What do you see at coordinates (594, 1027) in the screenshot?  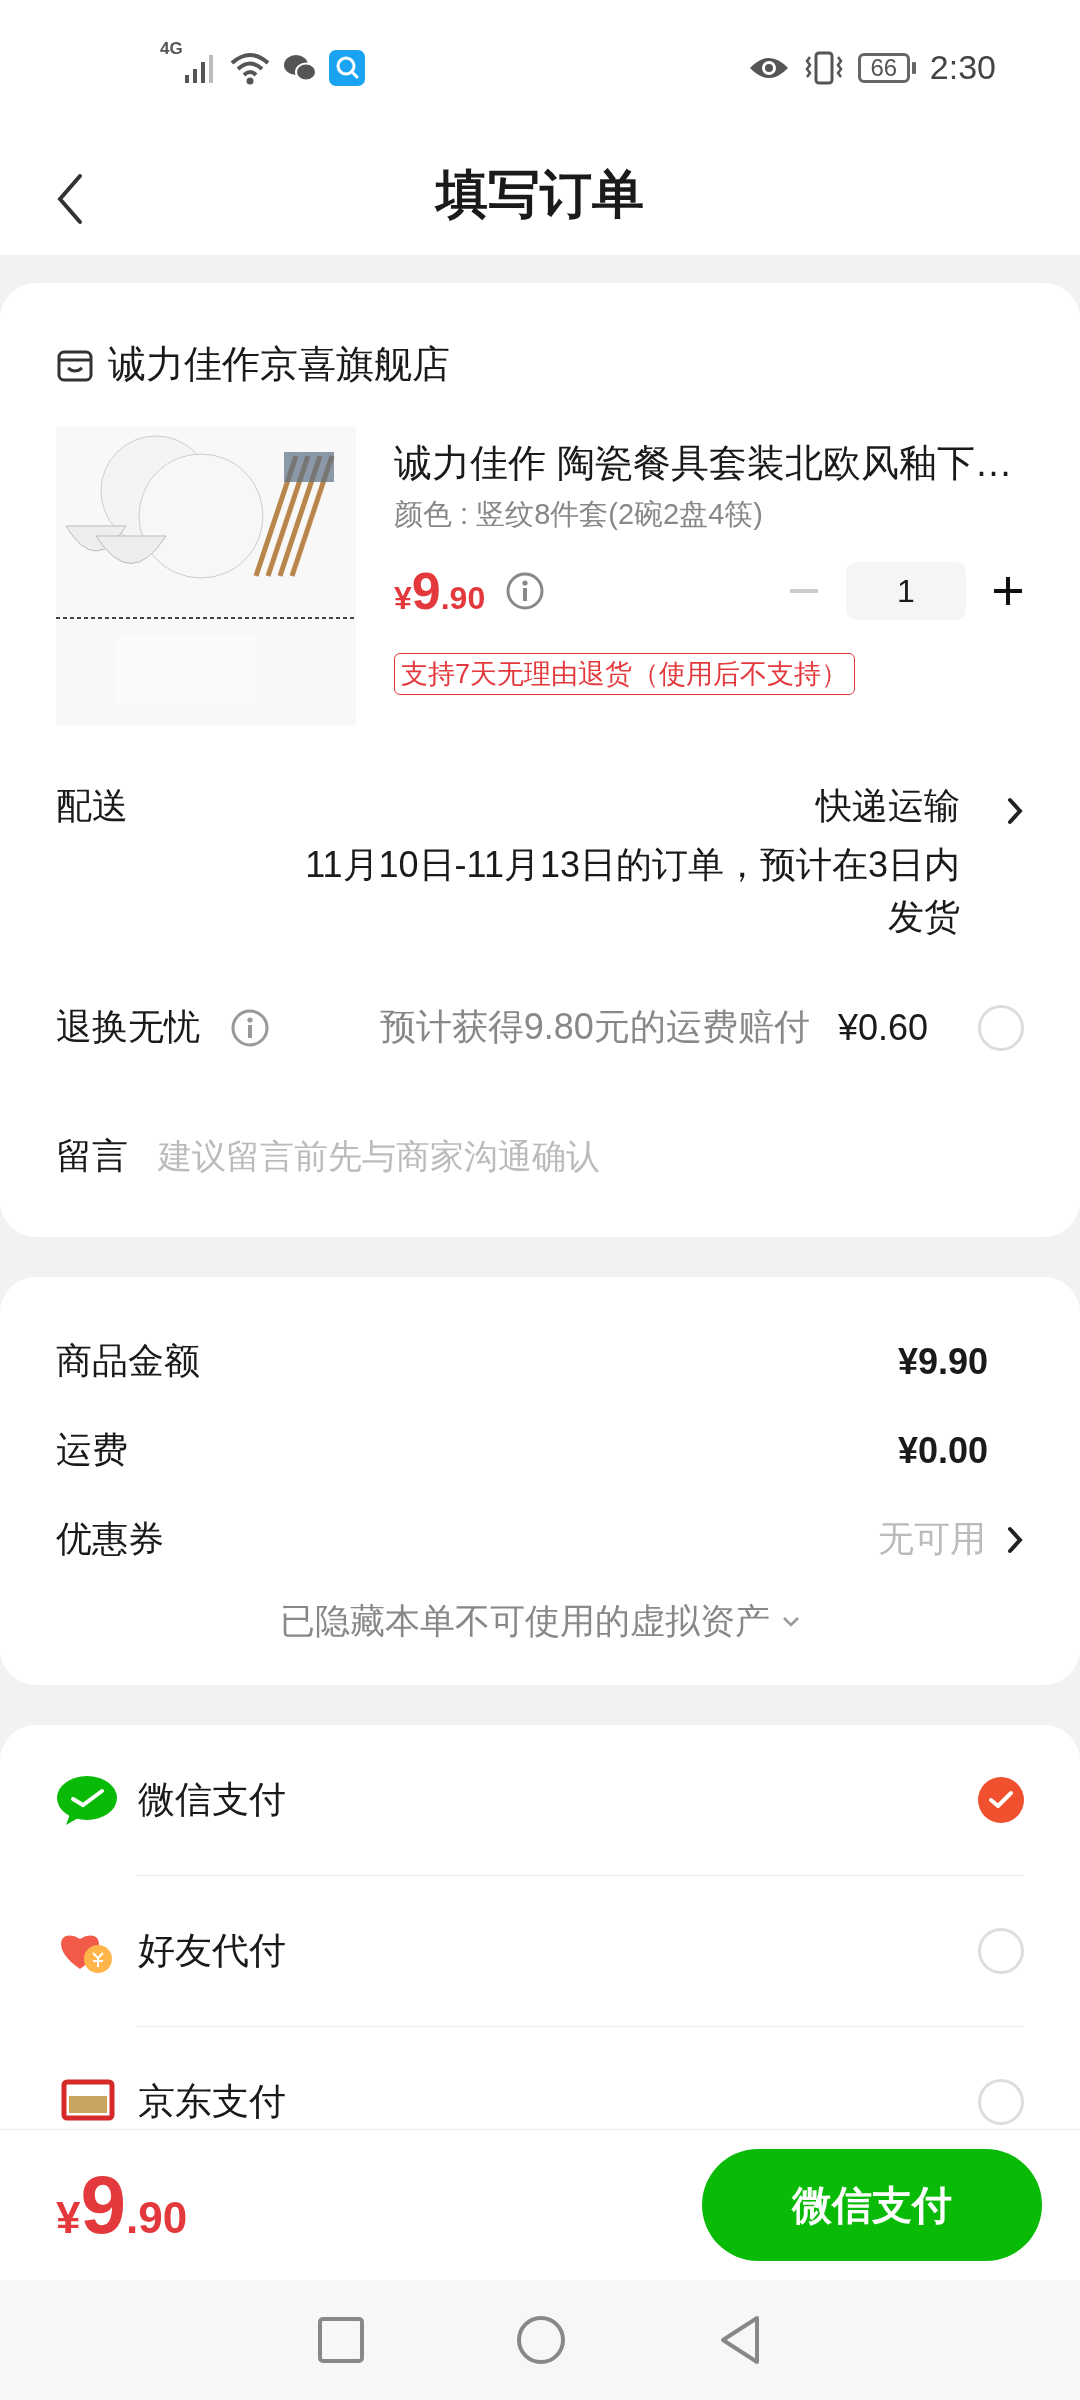 I see `compensation-note: 预计获得9.80元的运费赔付` at bounding box center [594, 1027].